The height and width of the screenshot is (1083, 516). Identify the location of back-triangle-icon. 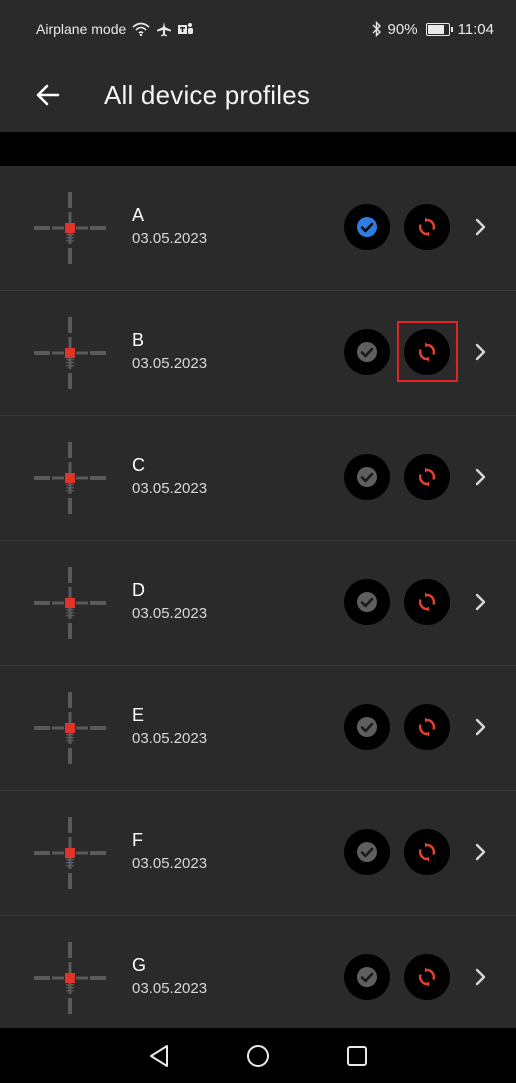
(159, 1055).